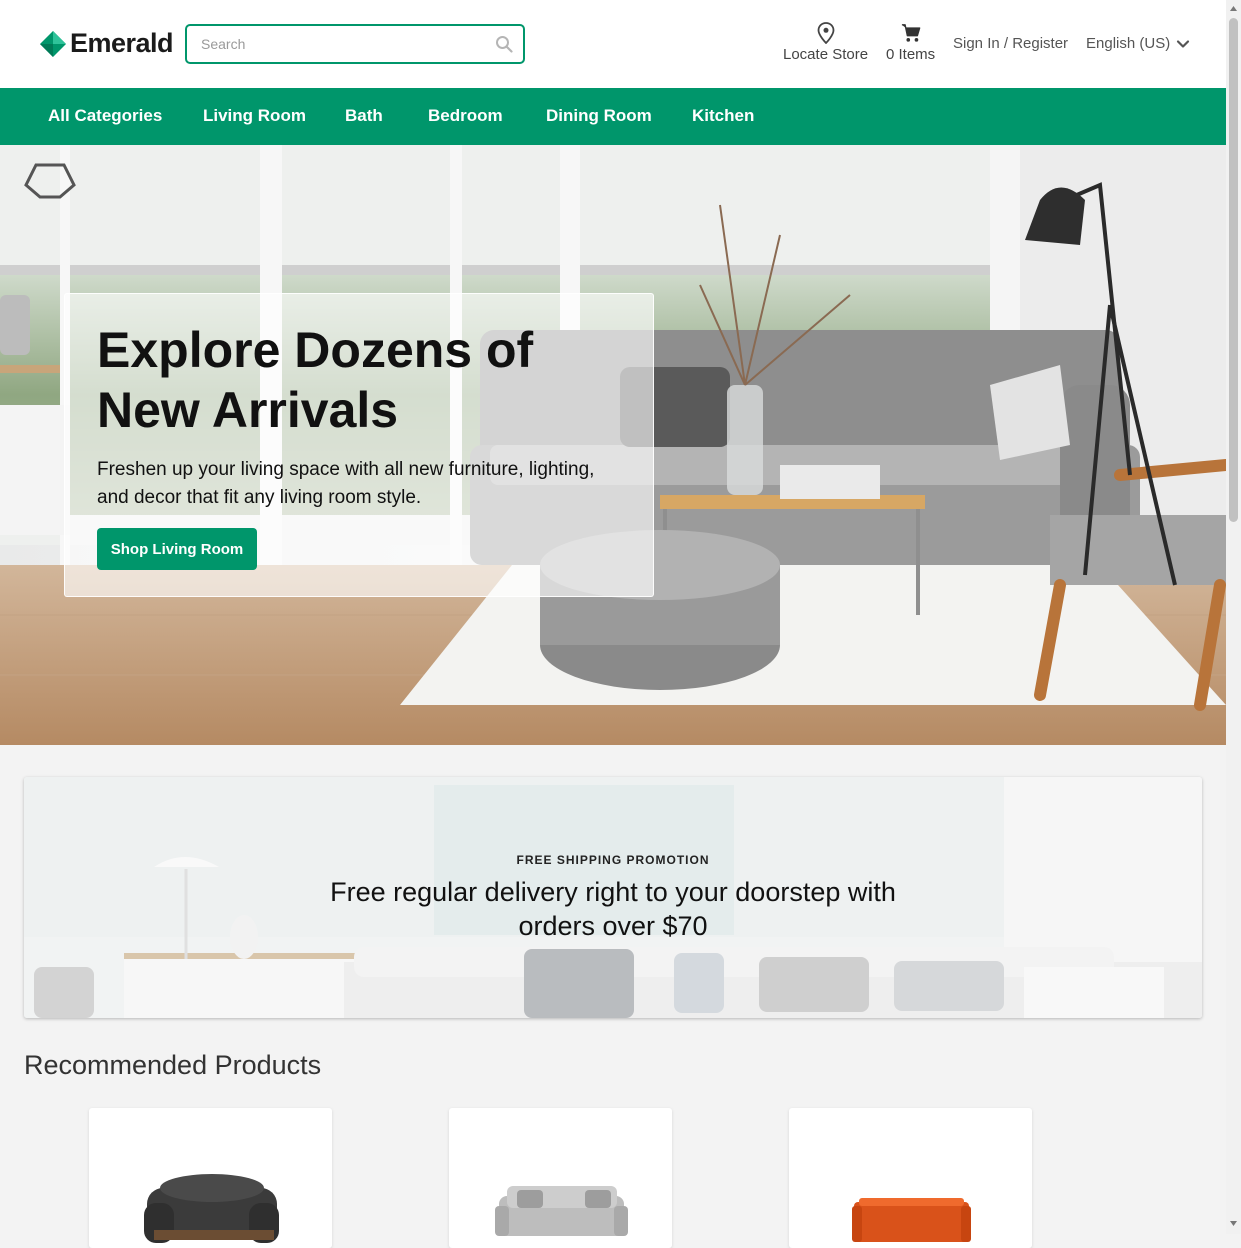 This screenshot has height=1248, width=1241. Describe the element at coordinates (173, 1065) in the screenshot. I see `recommended-products-heading: Recommended Products` at that location.